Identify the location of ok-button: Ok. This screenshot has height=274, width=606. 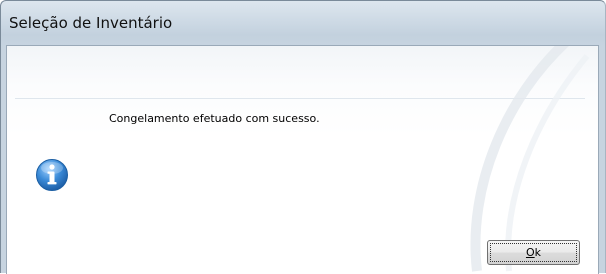
(533, 252).